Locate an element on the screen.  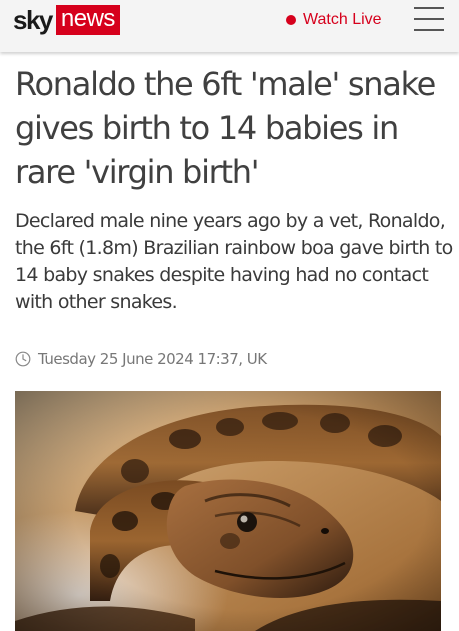
article-date: Tuesday 25 June 2024 17:37, UK is located at coordinates (141, 359).